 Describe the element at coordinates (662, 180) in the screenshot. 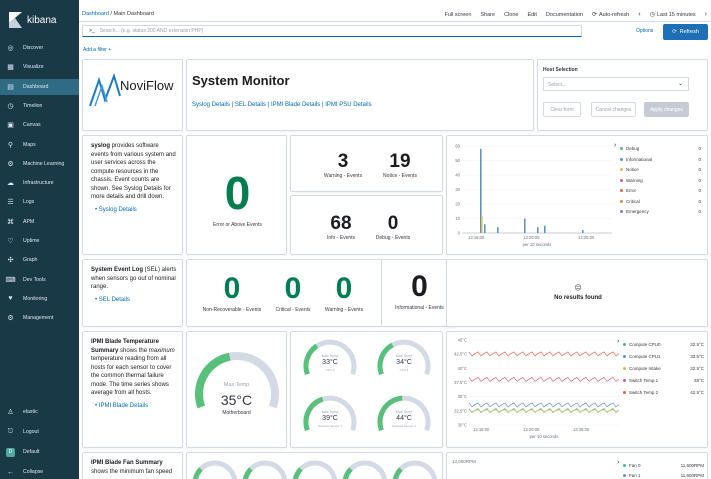

I see `legend-item: Warning 0` at that location.